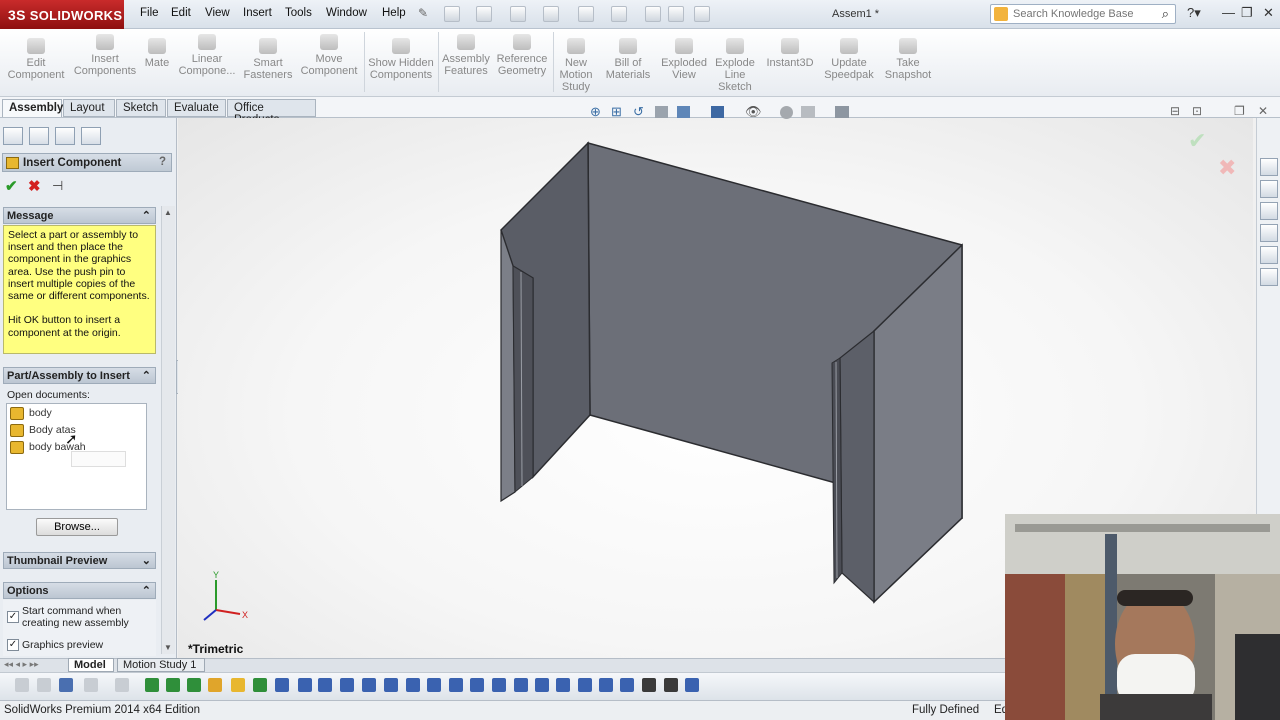 Image resolution: width=1280 pixels, height=720 pixels. What do you see at coordinates (1269, 277) in the screenshot?
I see `custom-properties-icon` at bounding box center [1269, 277].